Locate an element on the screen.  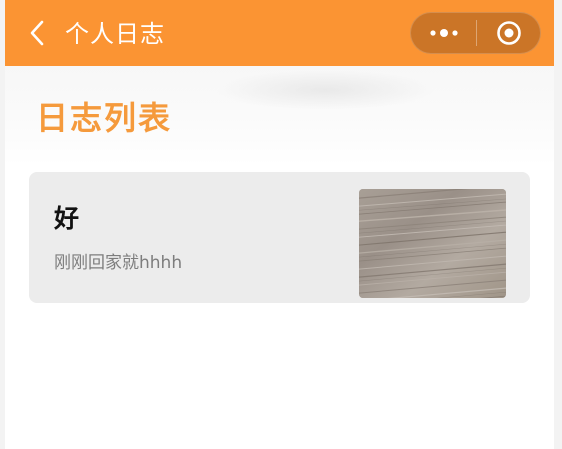
more-dots-icon is located at coordinates (443, 33).